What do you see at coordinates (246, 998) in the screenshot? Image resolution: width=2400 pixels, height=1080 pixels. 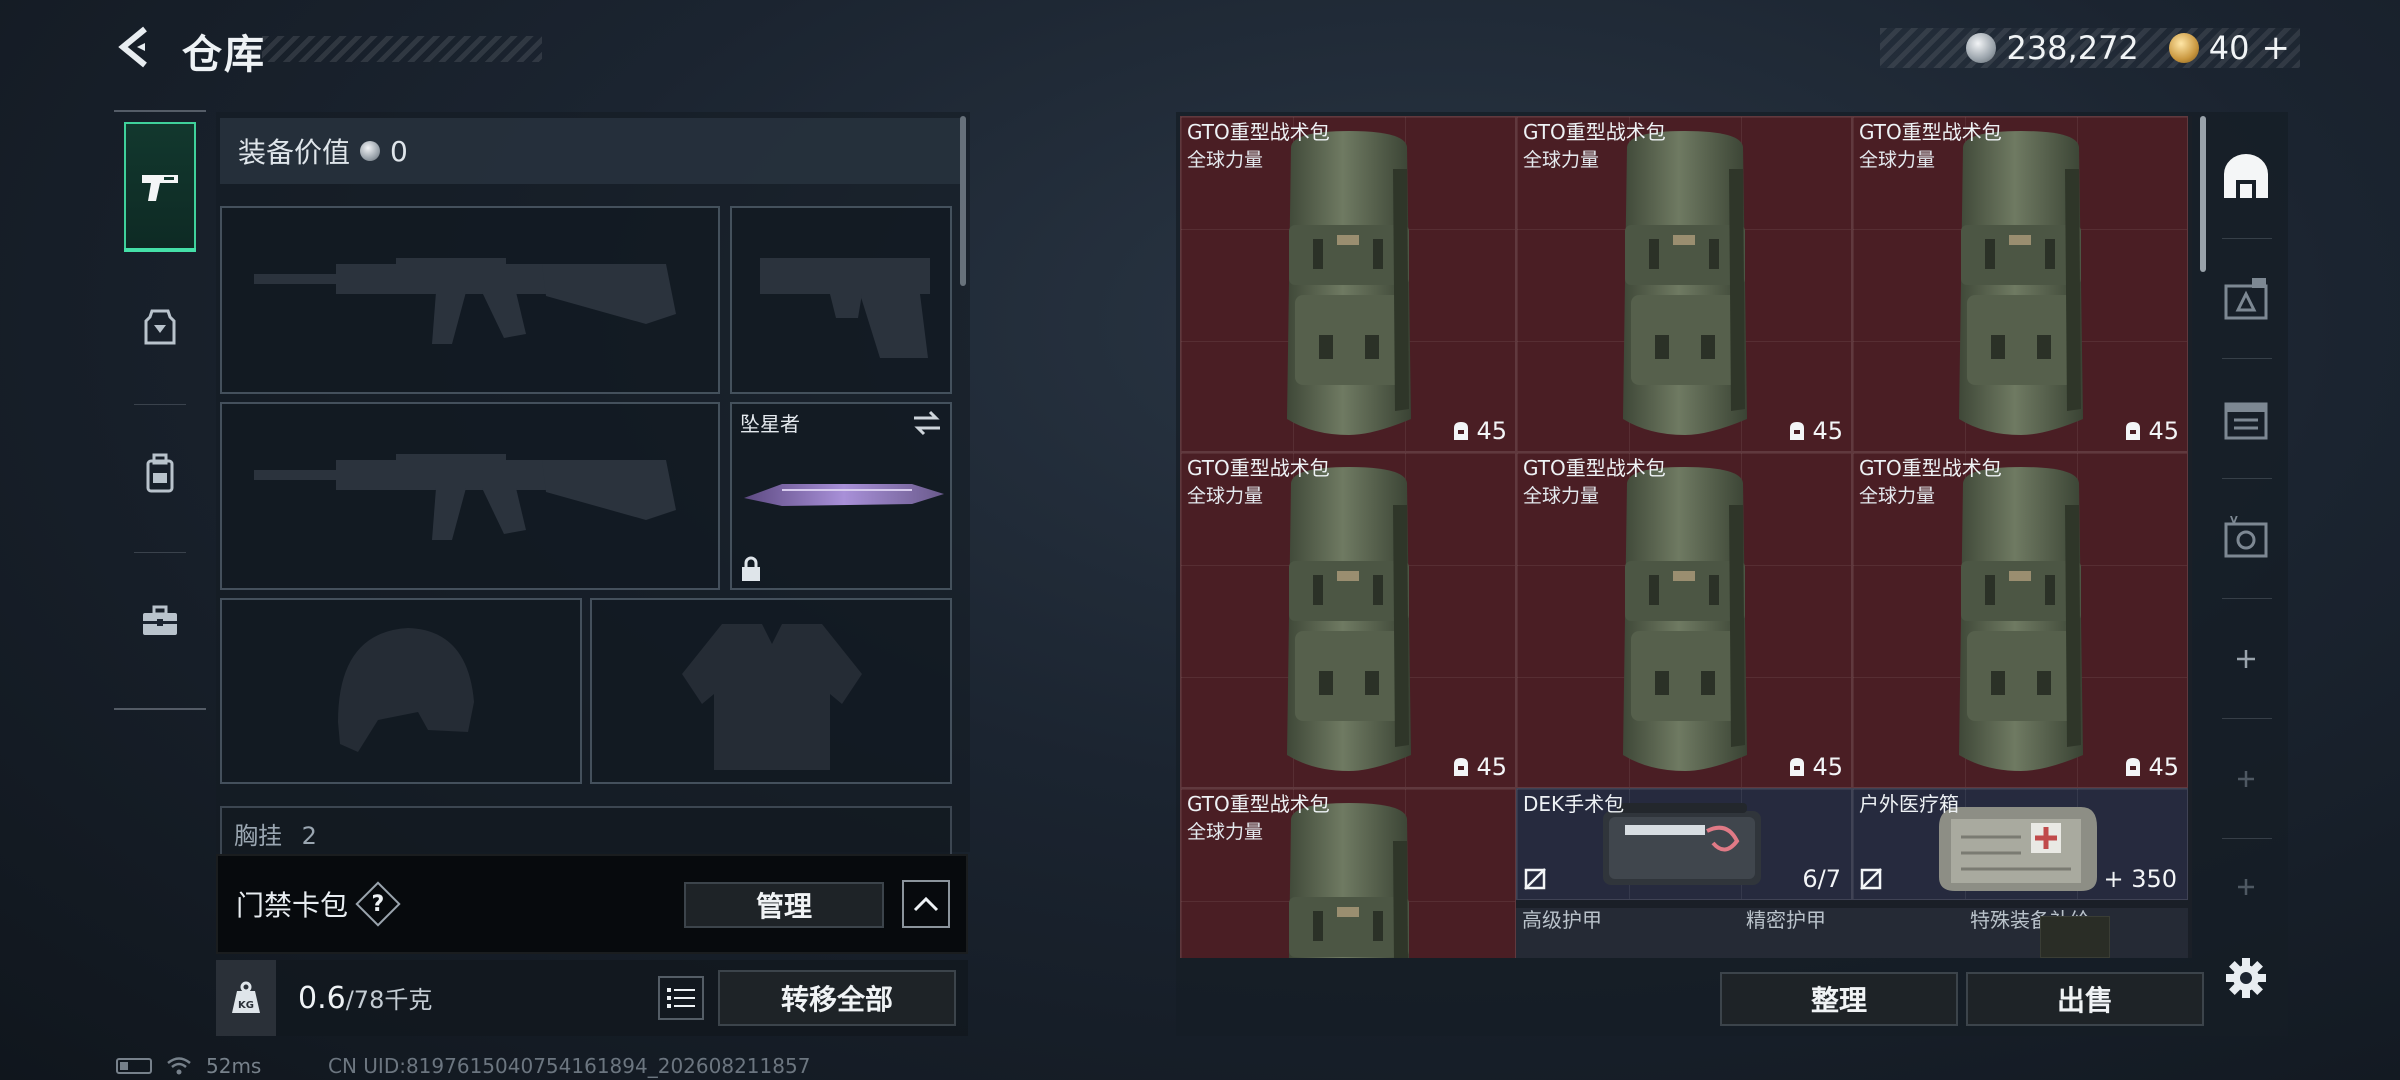 I see `weight-kg-icon: KG` at bounding box center [246, 998].